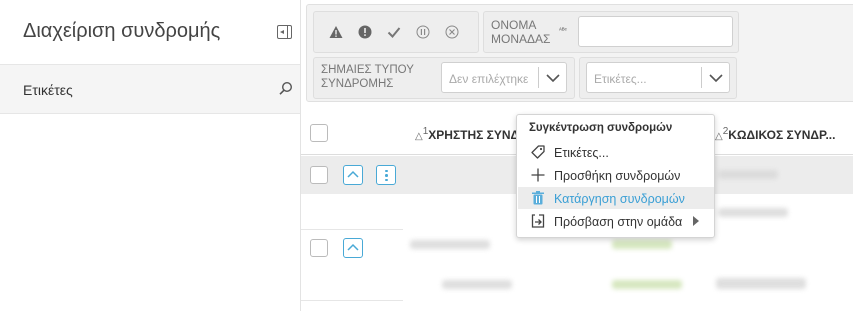  I want to click on context-menu-header: Συγκέντρωση συνδρομών, so click(601, 128).